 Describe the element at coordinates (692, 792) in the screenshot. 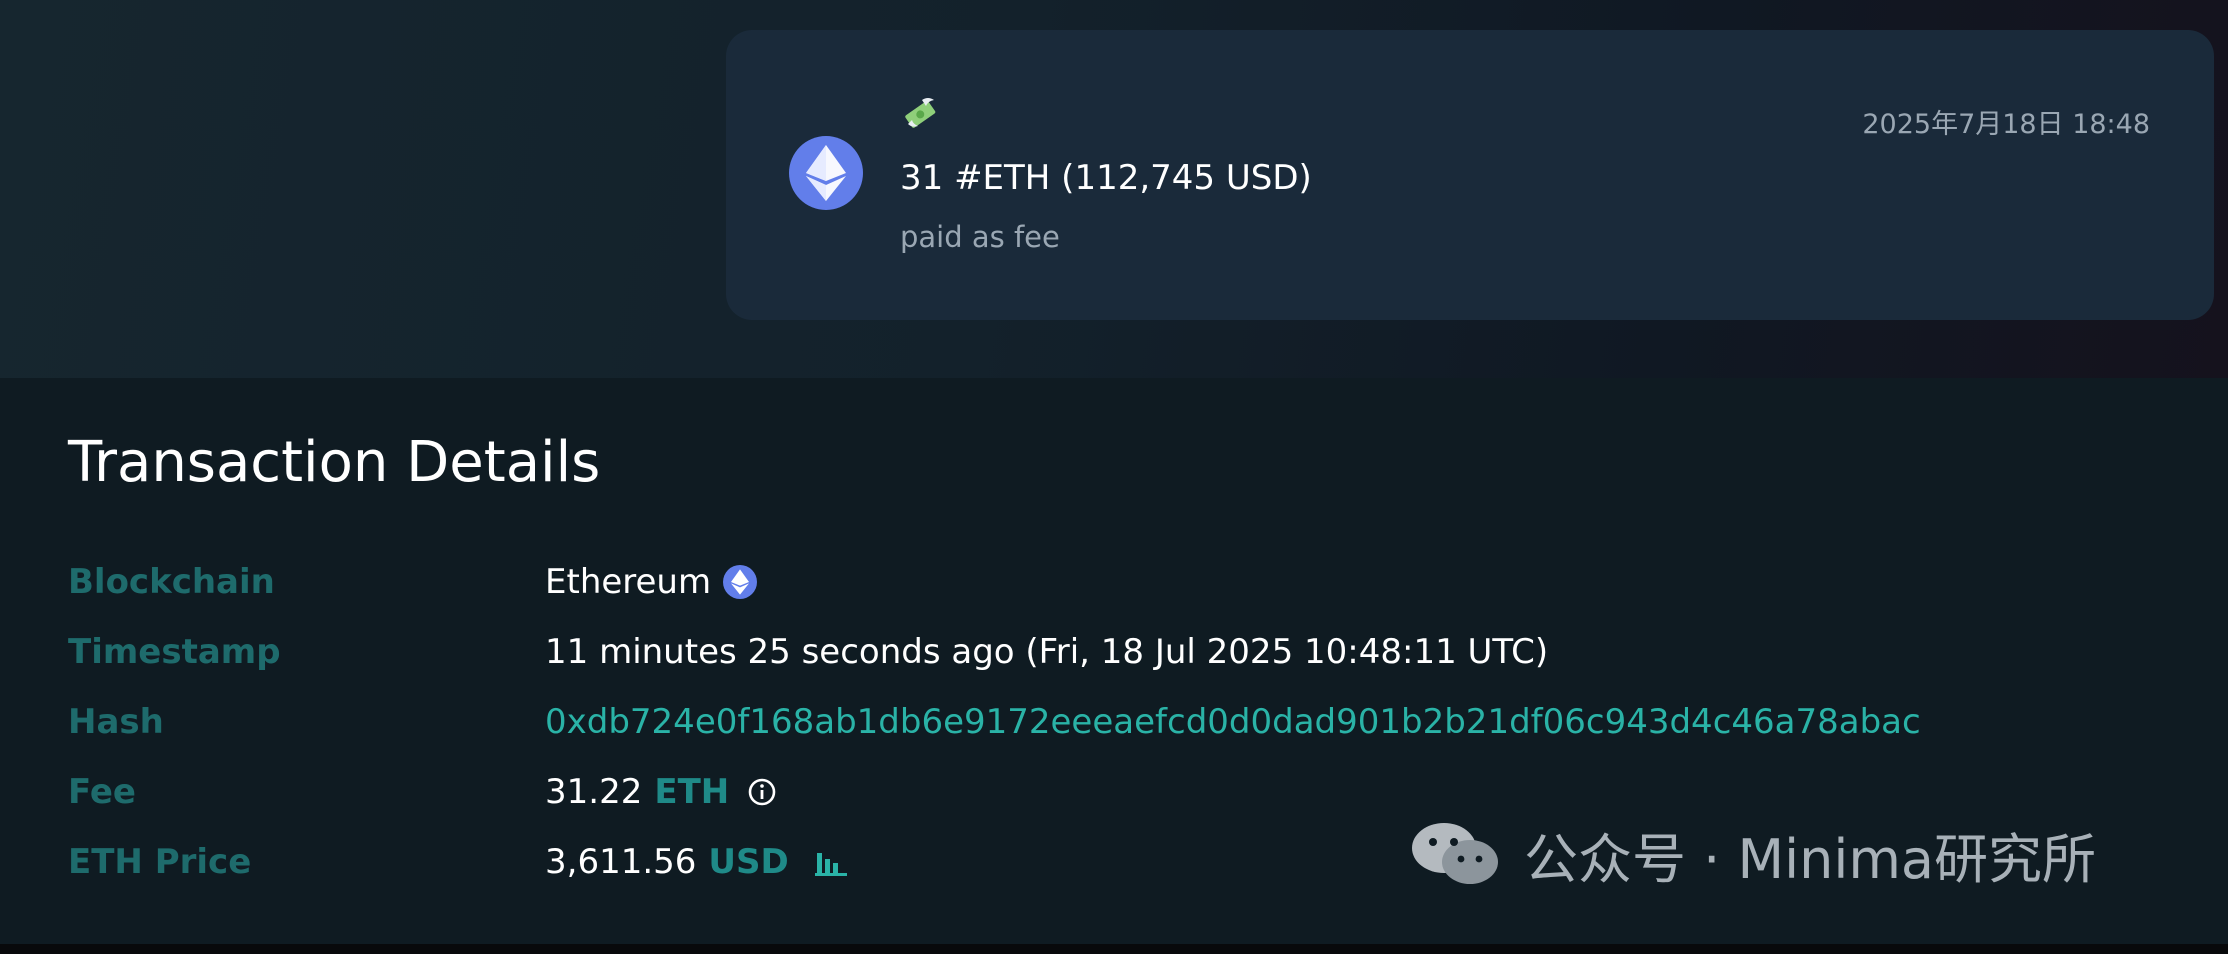

I see `fee-unit: ETH` at that location.